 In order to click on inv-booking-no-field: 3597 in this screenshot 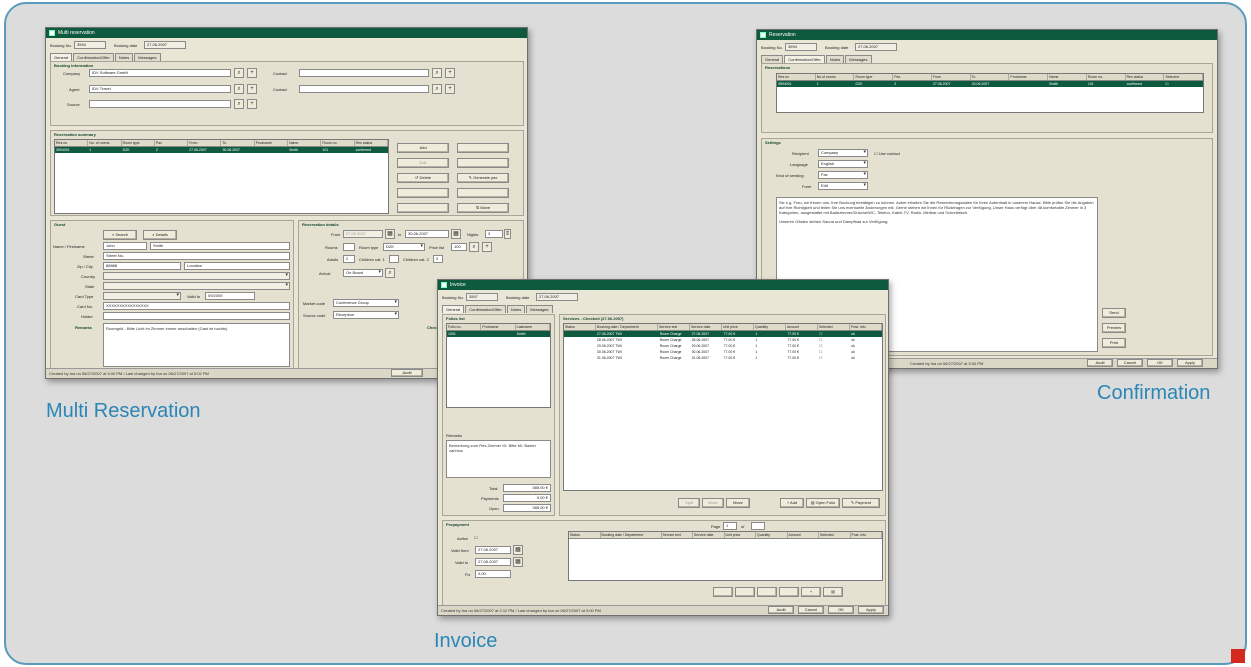, I will do `click(482, 297)`.